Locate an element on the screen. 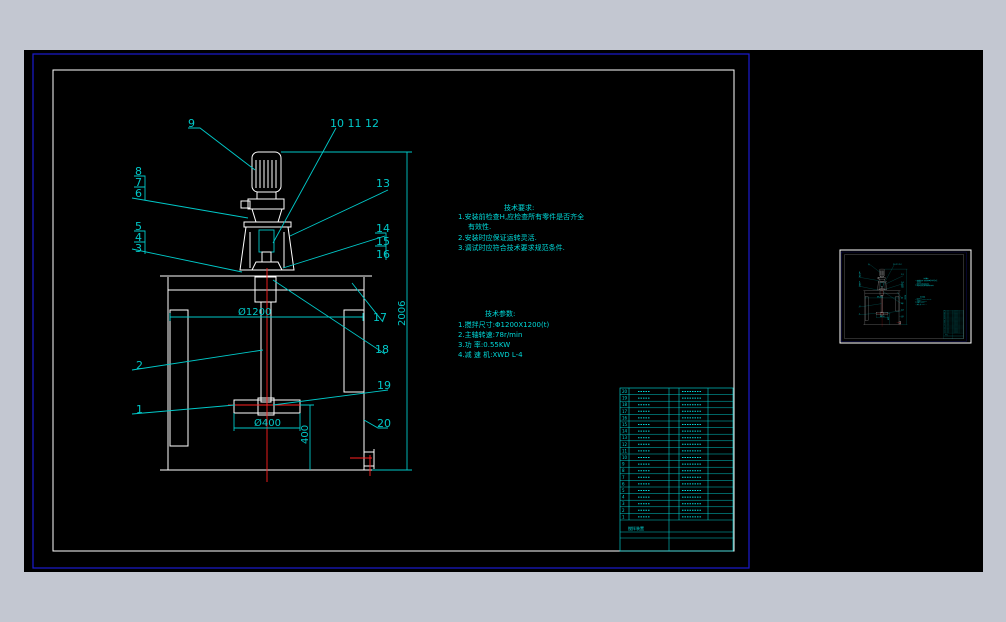  table-item-number: 14 is located at coordinates (625, 431).